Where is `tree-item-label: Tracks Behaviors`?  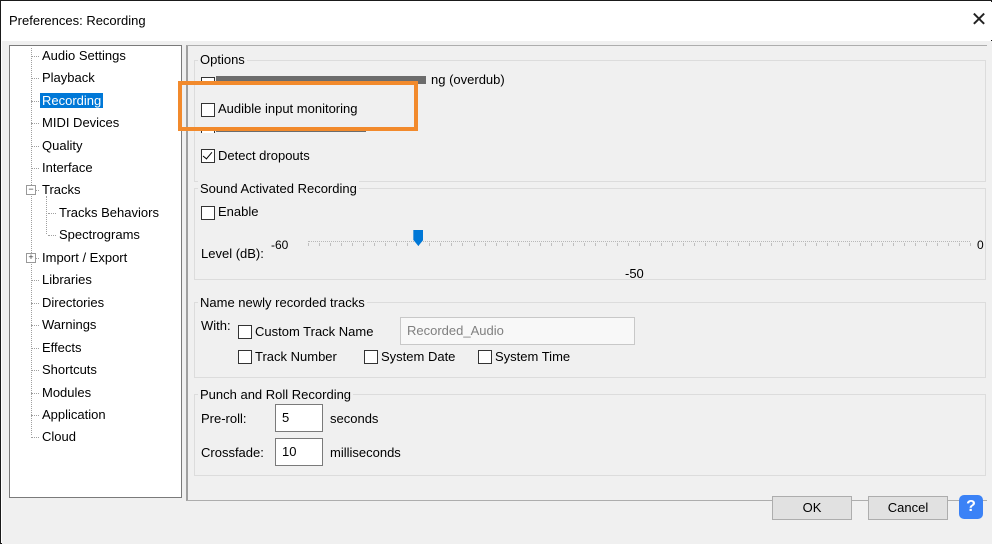
tree-item-label: Tracks Behaviors is located at coordinates (109, 212).